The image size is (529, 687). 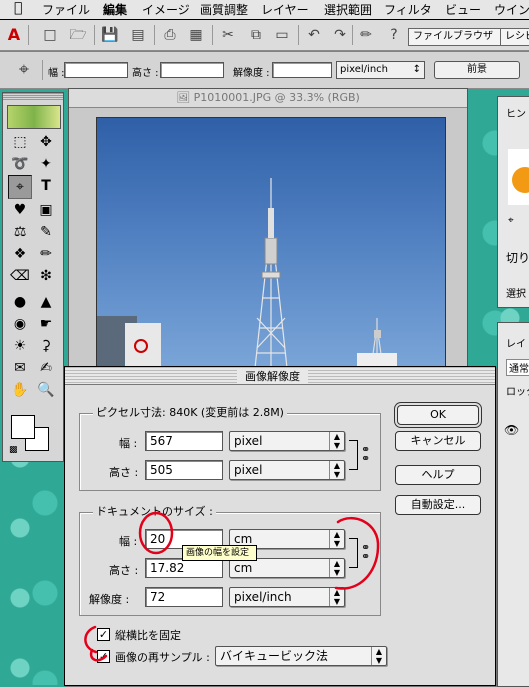 I want to click on annotation-circle-width, so click(x=156, y=533).